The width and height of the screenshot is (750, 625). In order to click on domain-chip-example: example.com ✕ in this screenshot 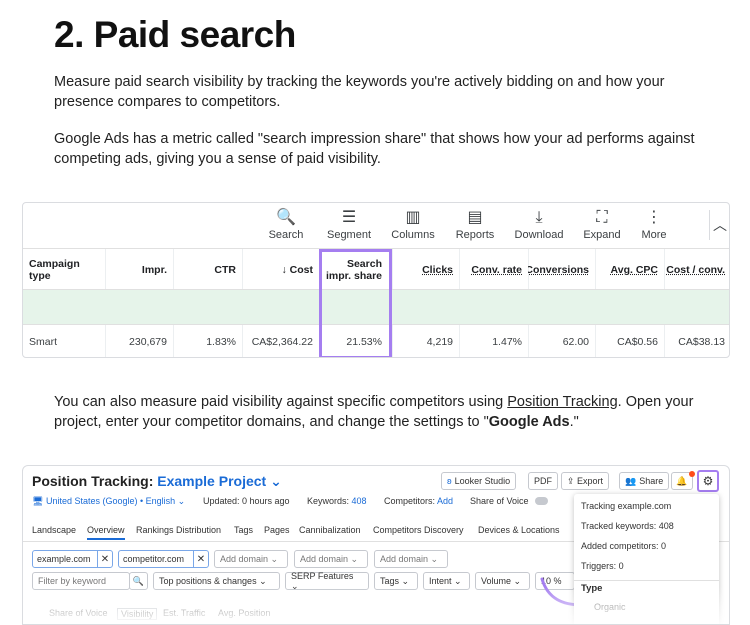, I will do `click(72, 559)`.